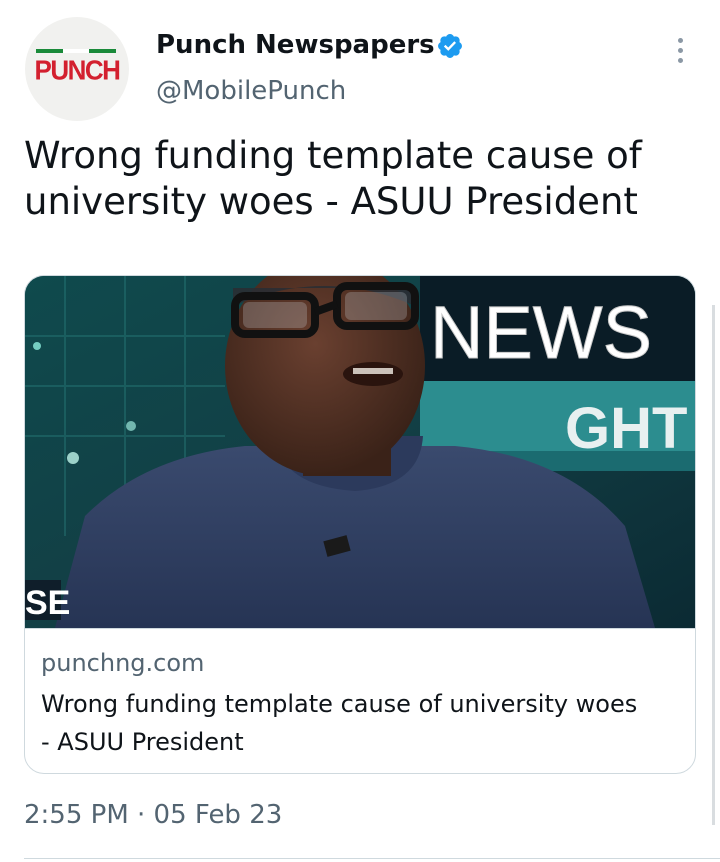  I want to click on flag-stripe, so click(76, 51).